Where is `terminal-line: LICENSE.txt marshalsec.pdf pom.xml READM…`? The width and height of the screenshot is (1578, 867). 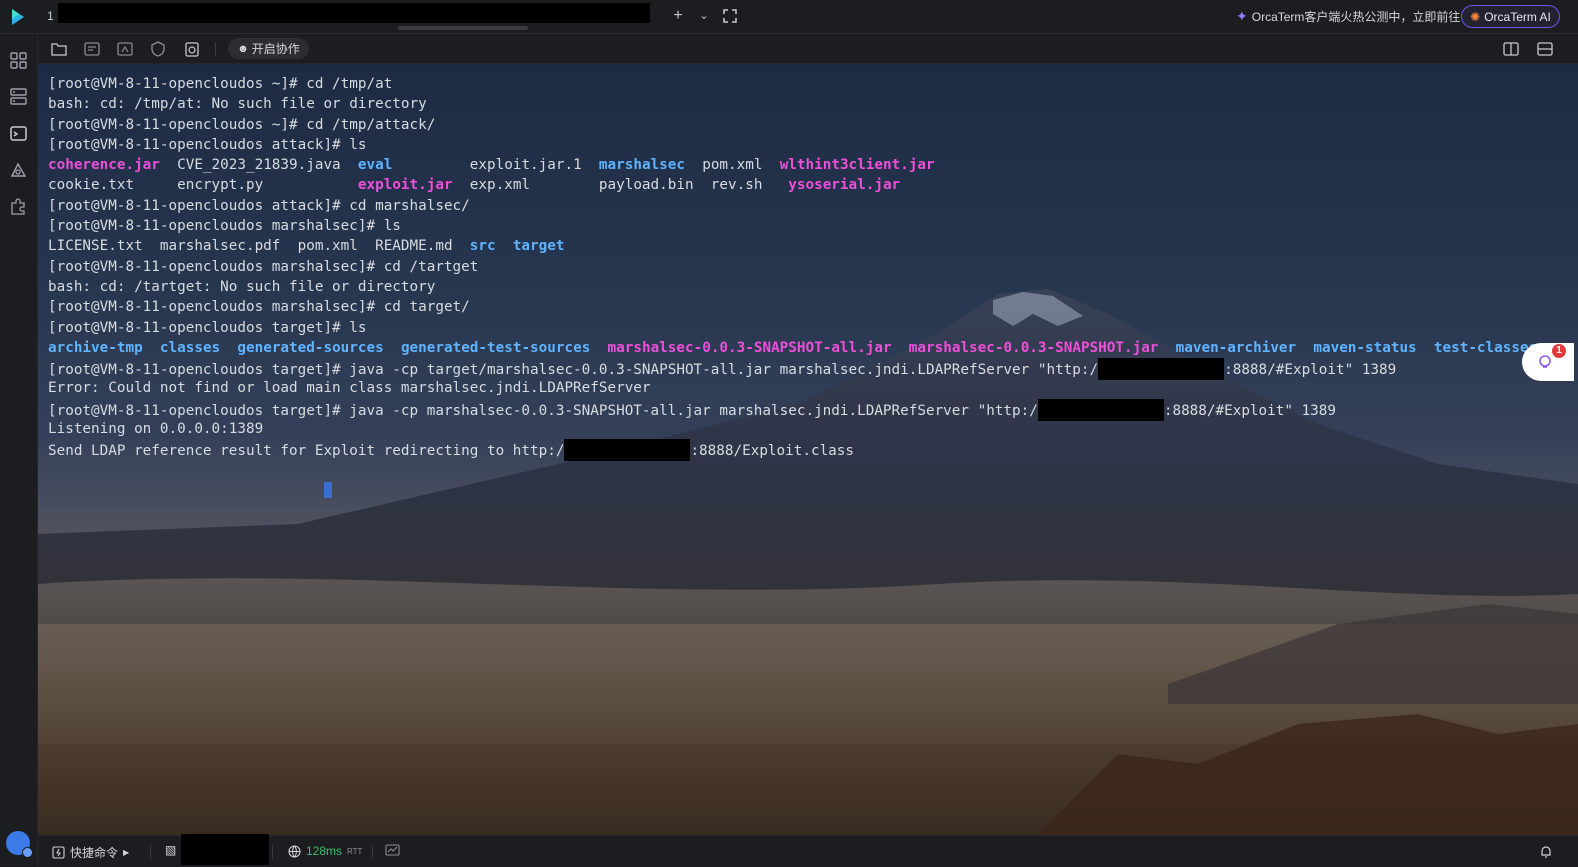
terminal-line: LICENSE.txt marshalsec.pdf pom.xml READM… is located at coordinates (792, 246).